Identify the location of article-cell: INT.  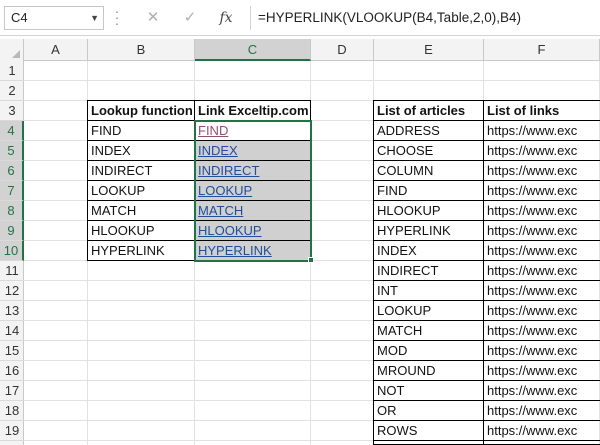
(428, 291).